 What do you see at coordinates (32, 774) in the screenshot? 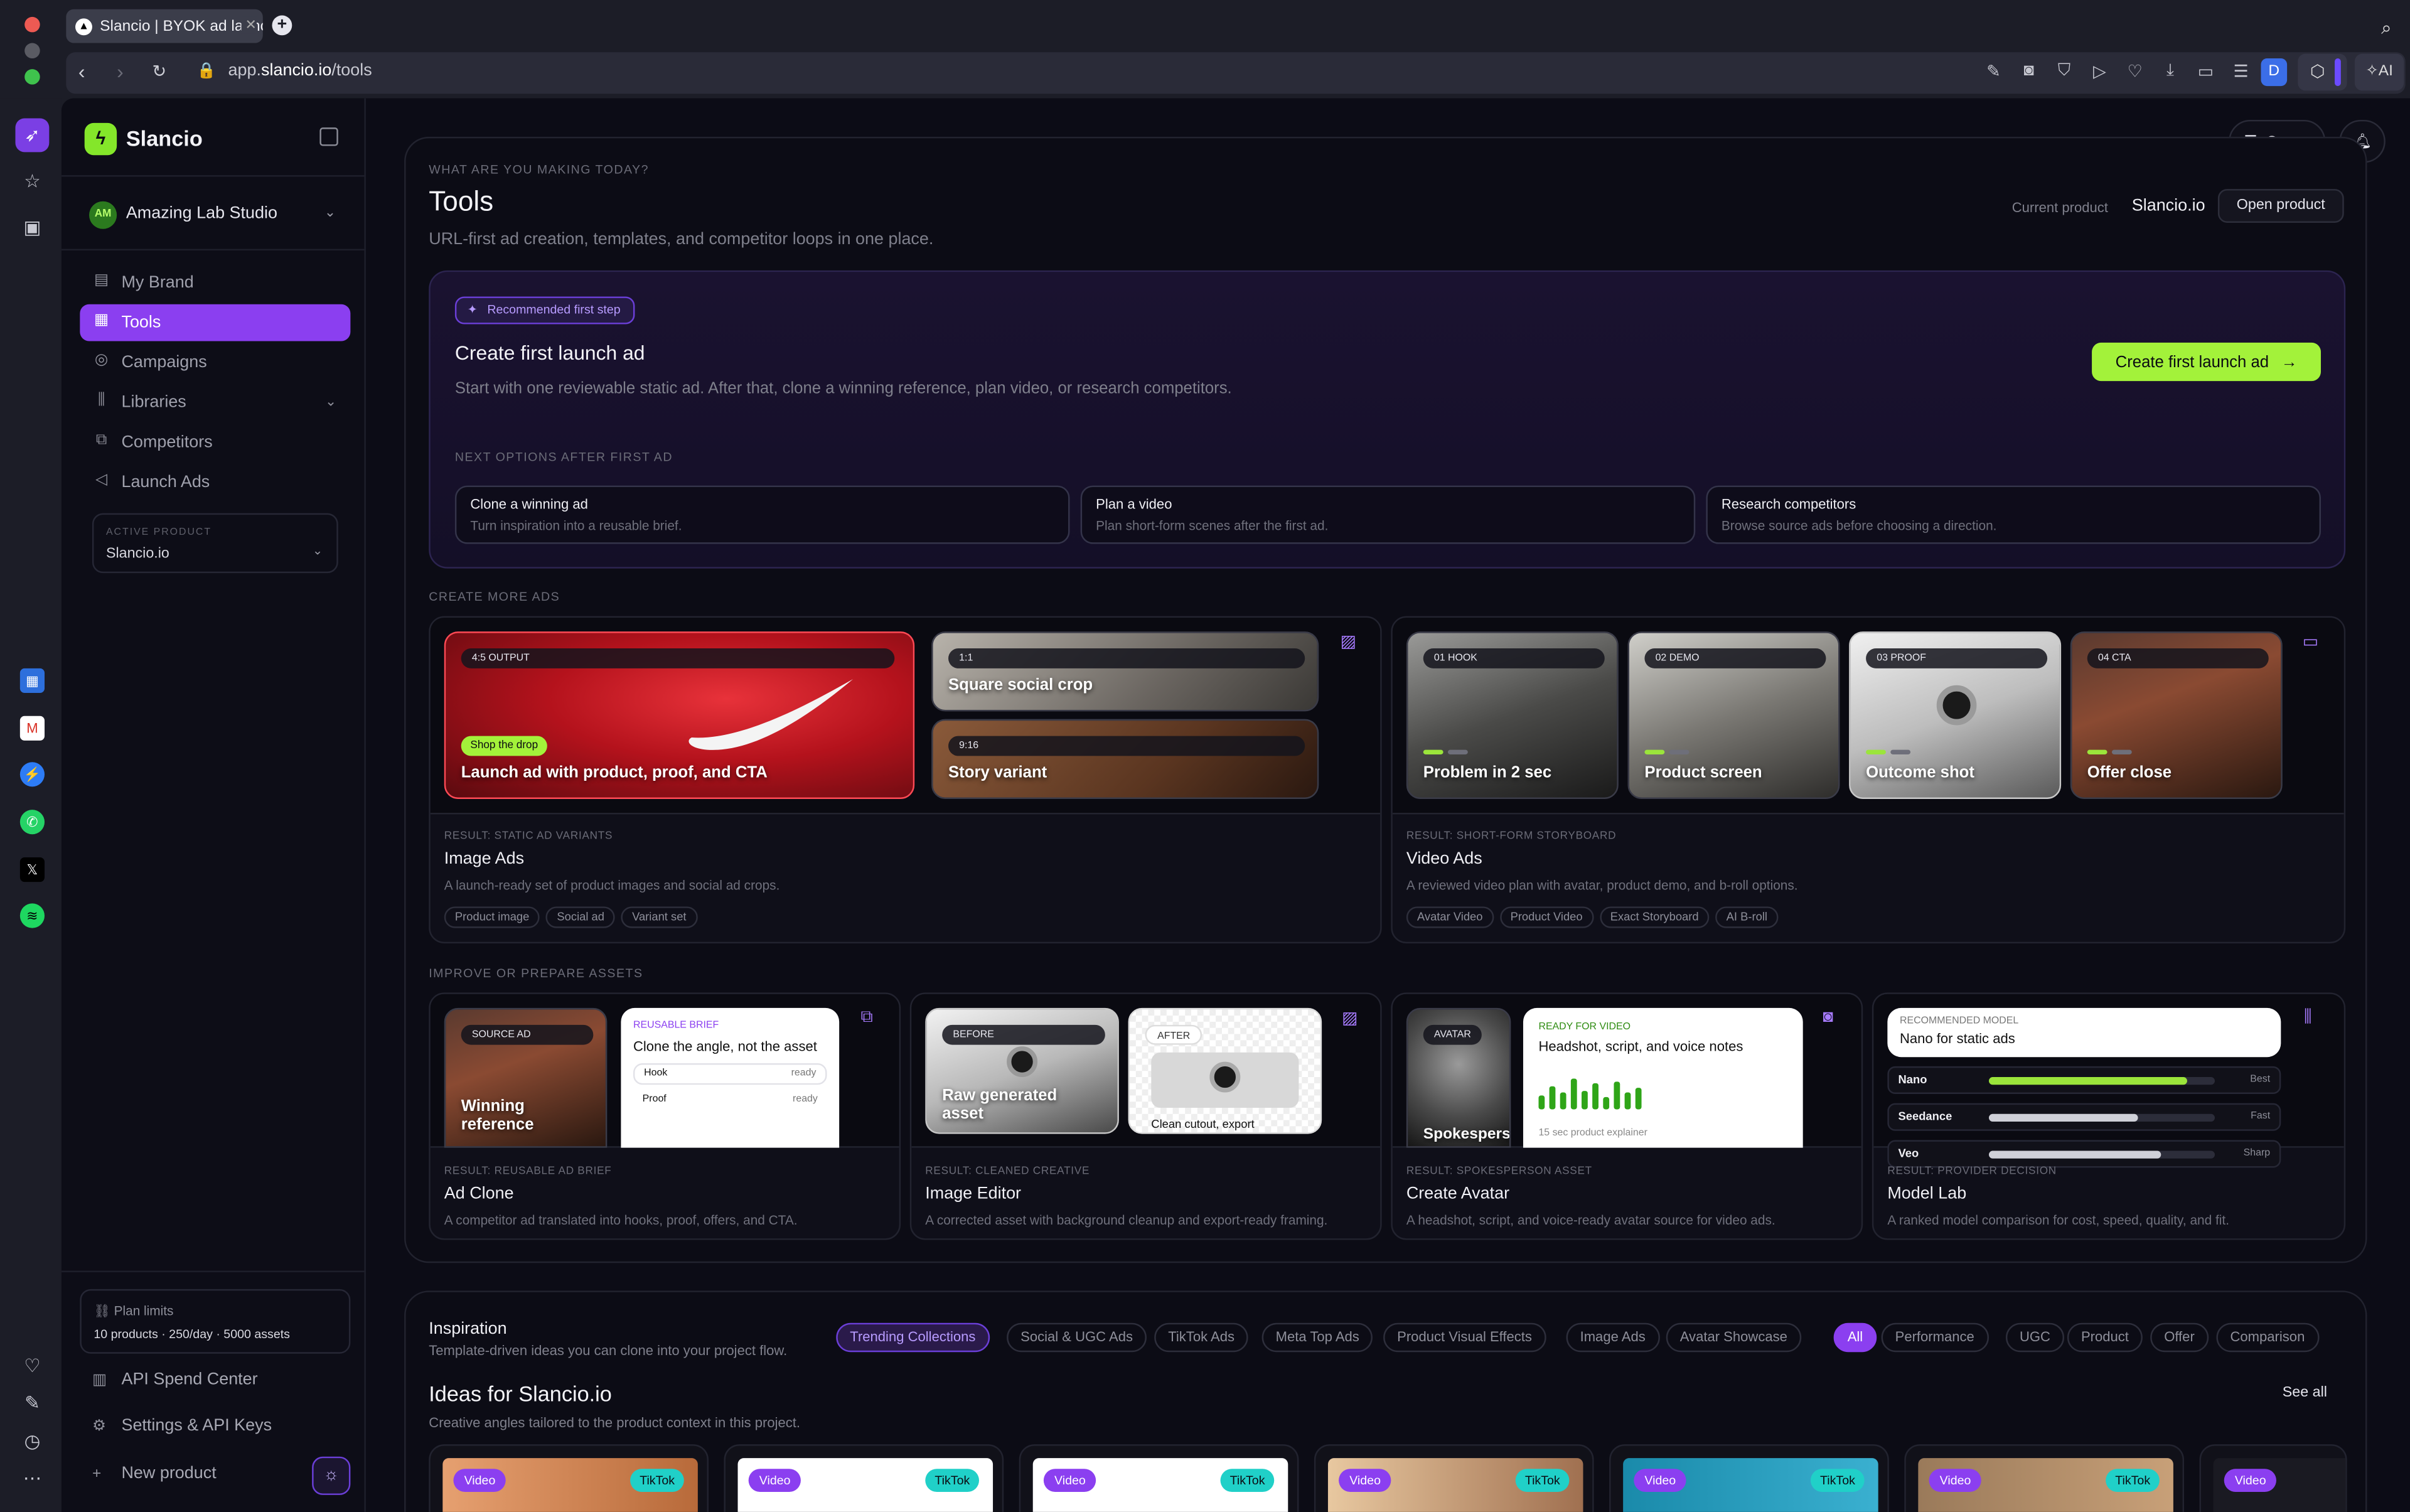
I see `messenger-icon: ⚡` at bounding box center [32, 774].